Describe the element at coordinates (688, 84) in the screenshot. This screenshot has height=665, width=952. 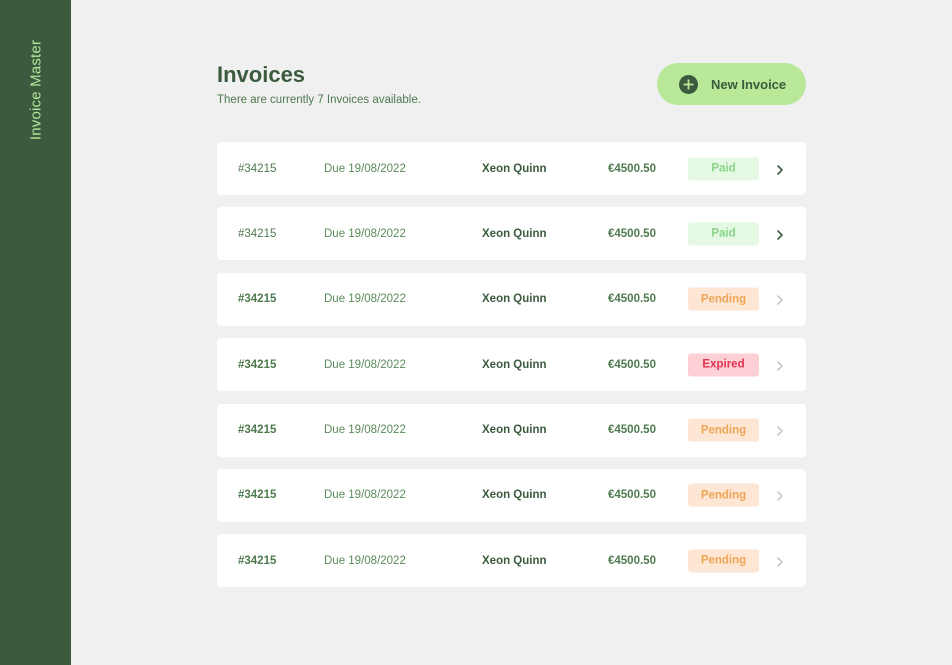
I see `plus-circle-icon` at that location.